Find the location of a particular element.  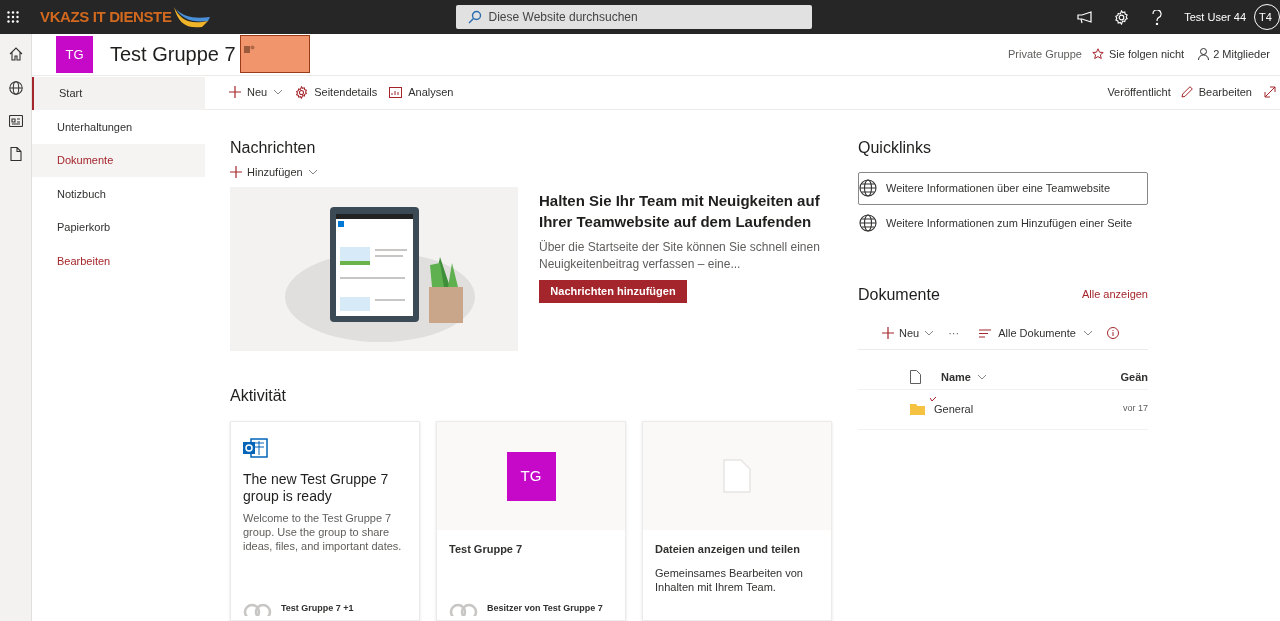

view-selector: Alle Dokumente is located at coordinates (1036, 333).